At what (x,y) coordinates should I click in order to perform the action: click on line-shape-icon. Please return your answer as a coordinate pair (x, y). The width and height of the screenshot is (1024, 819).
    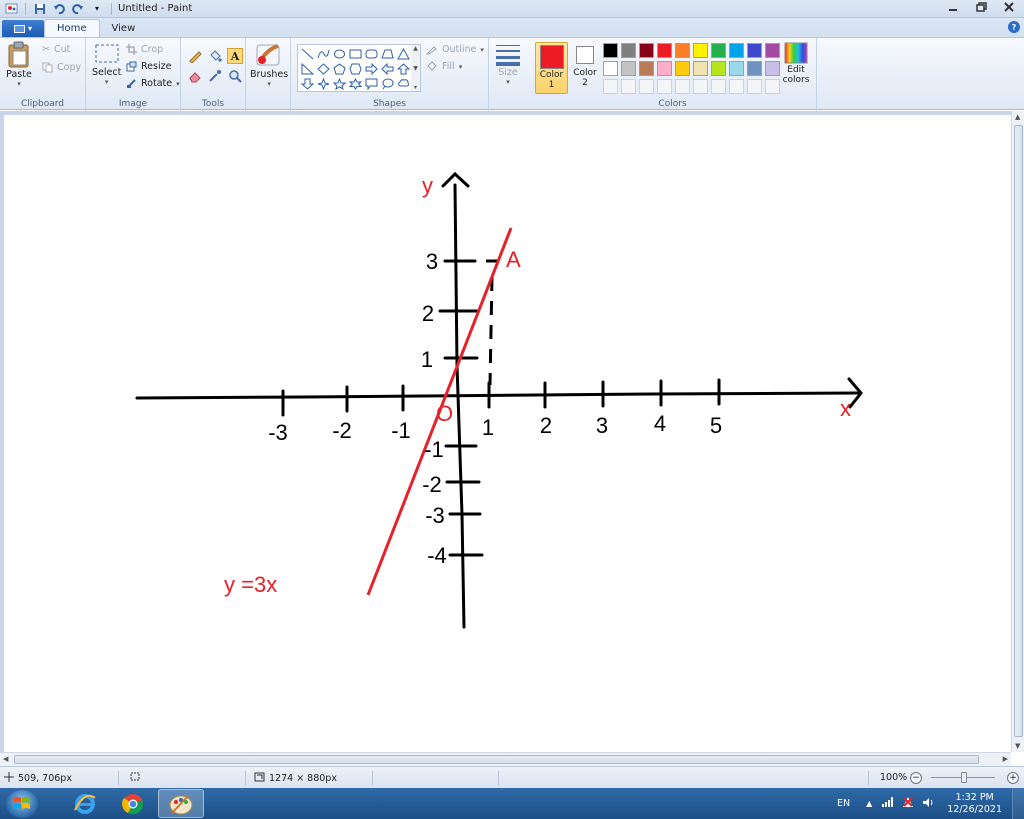
    Looking at the image, I should click on (307, 53).